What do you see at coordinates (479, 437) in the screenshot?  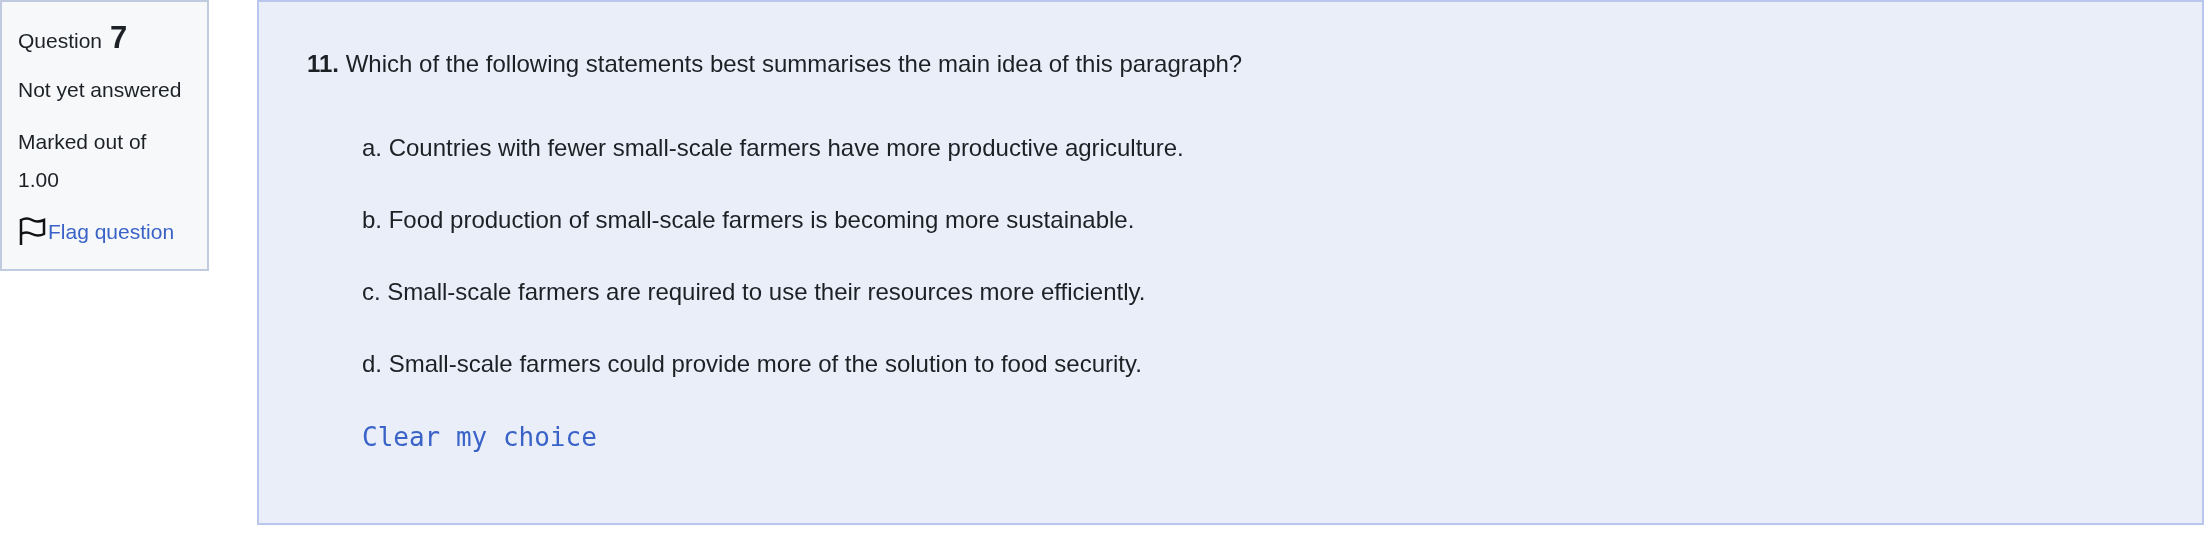 I see `clear-choice-link: Clear my choice` at bounding box center [479, 437].